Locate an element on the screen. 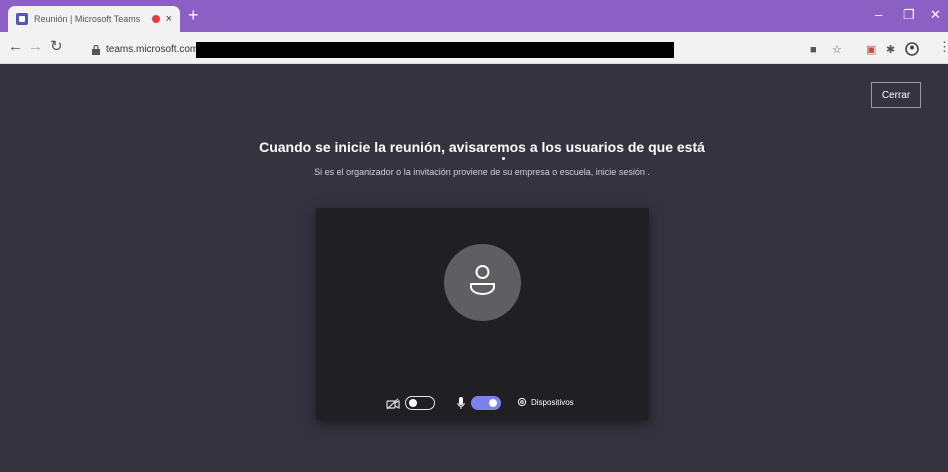 The image size is (948, 472). browser-titlebar: Reunión | Microsoft Teams × + – ❐ ✕ is located at coordinates (474, 16).